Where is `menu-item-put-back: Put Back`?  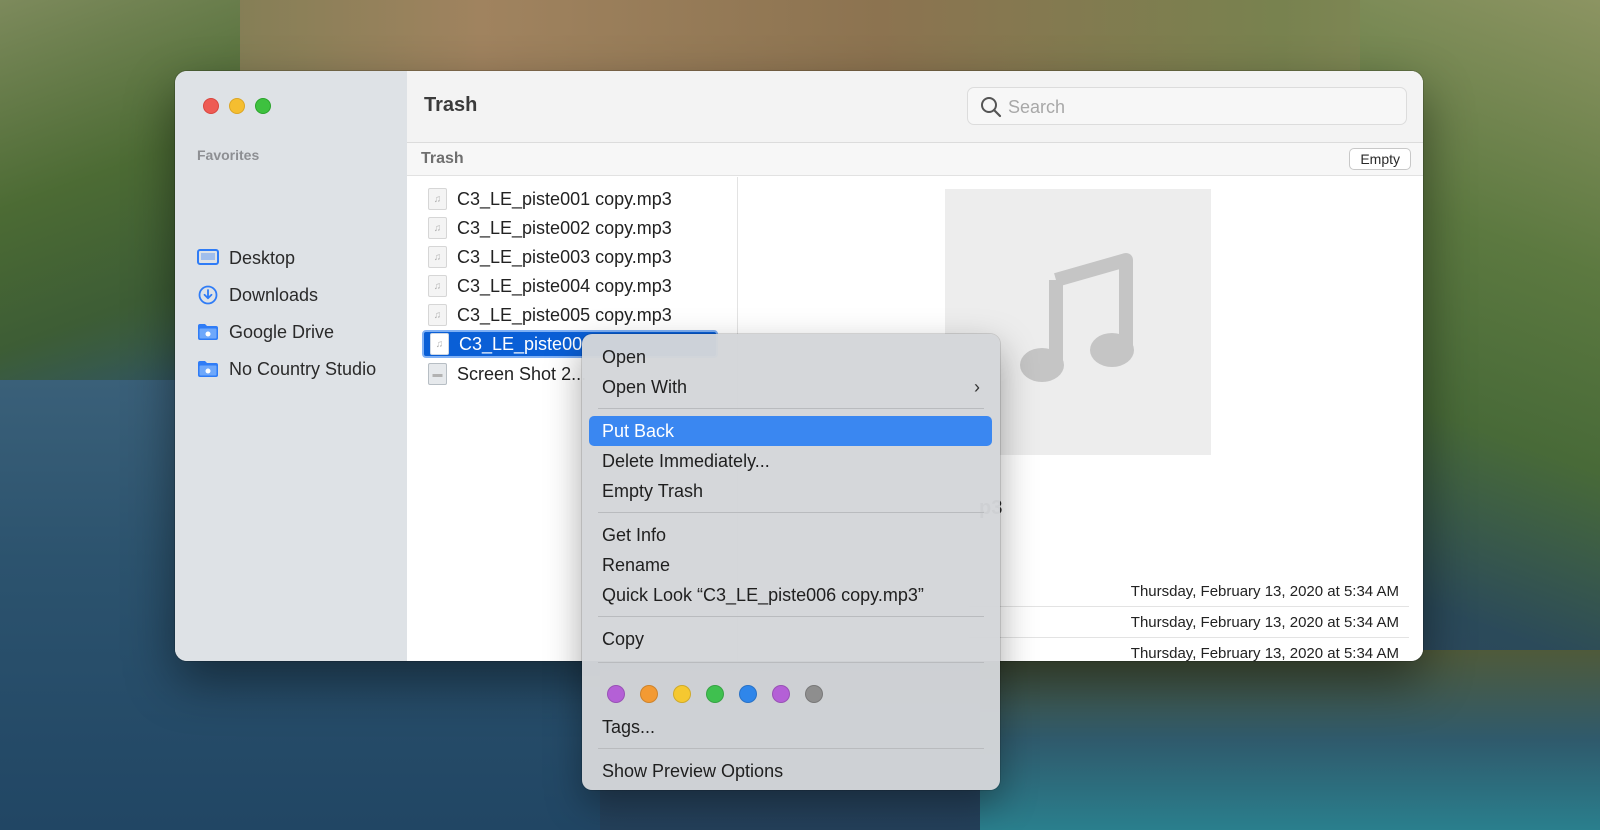
menu-item-put-back: Put Back is located at coordinates (790, 431).